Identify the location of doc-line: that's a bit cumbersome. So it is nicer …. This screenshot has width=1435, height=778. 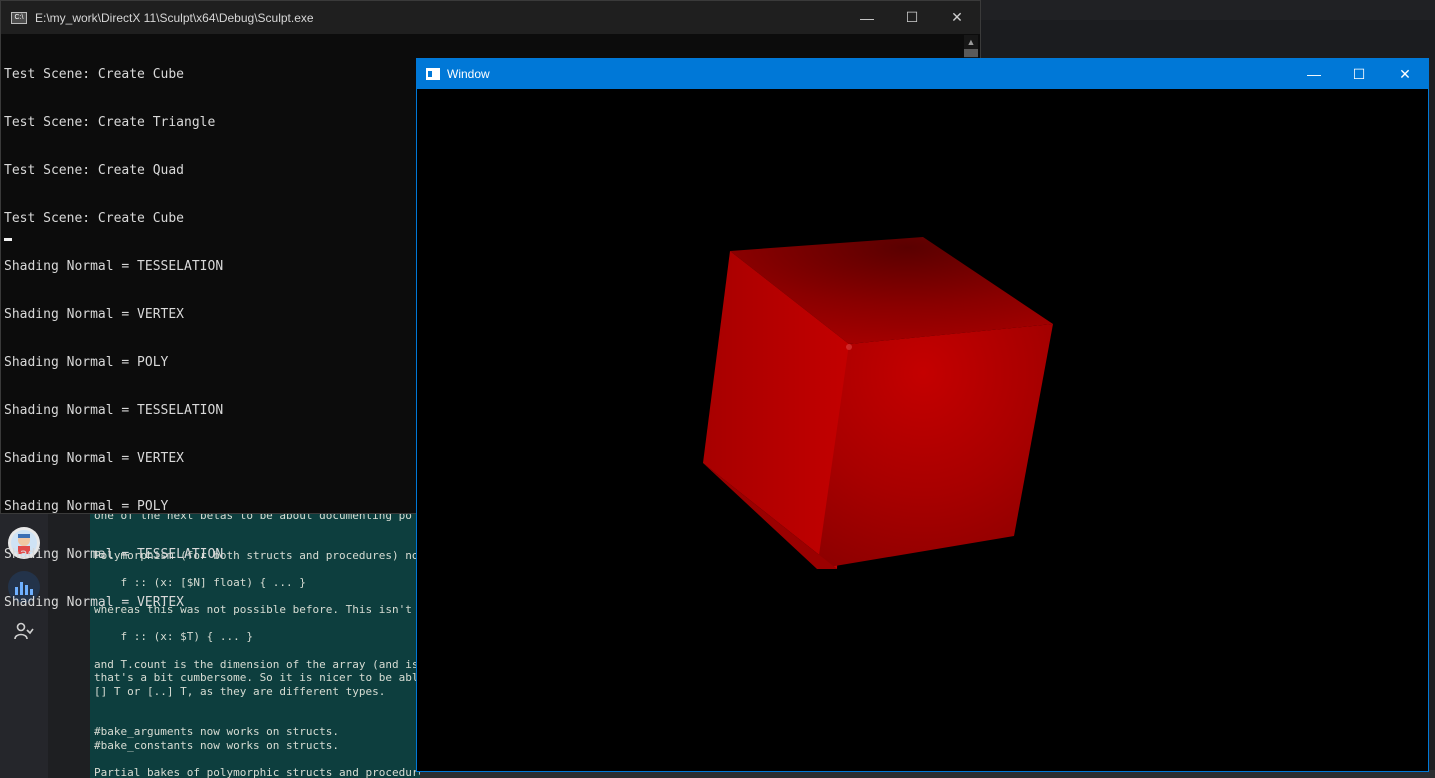
(256, 677).